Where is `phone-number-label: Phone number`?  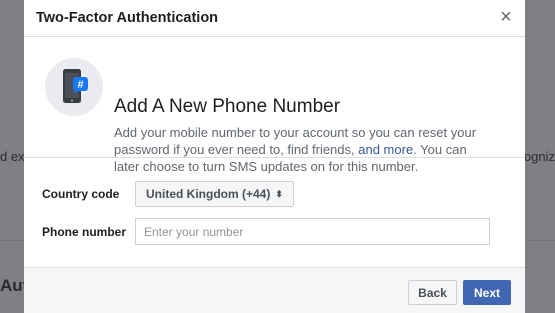 phone-number-label: Phone number is located at coordinates (84, 231).